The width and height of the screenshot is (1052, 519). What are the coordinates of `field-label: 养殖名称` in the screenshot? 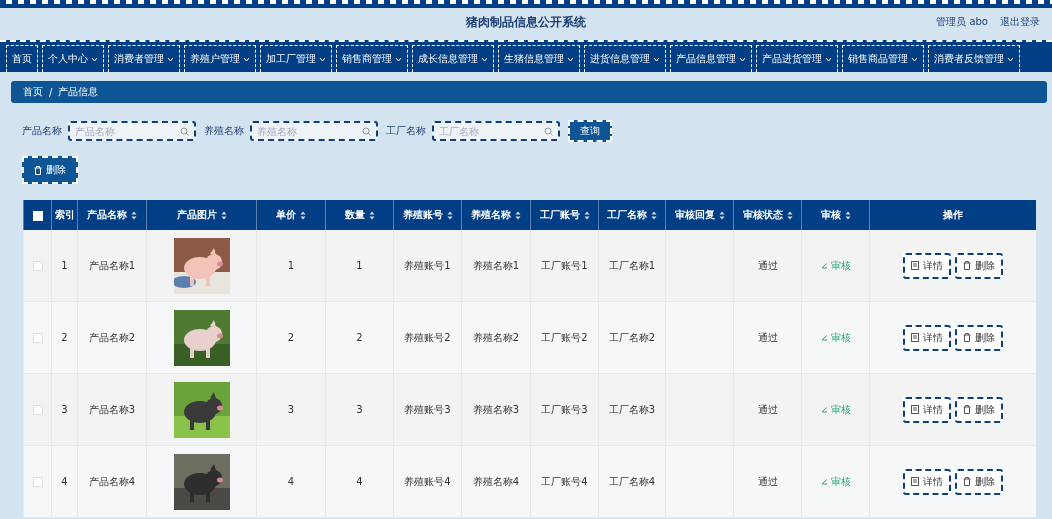 It's located at (224, 131).